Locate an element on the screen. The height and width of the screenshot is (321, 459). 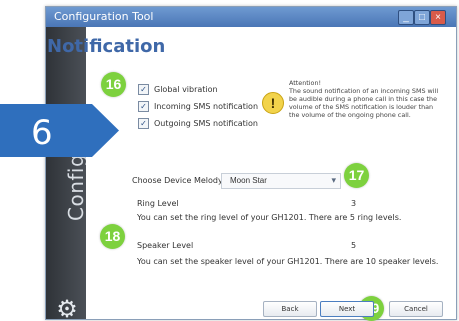
callout-badge-17: 17 is located at coordinates (356, 175).